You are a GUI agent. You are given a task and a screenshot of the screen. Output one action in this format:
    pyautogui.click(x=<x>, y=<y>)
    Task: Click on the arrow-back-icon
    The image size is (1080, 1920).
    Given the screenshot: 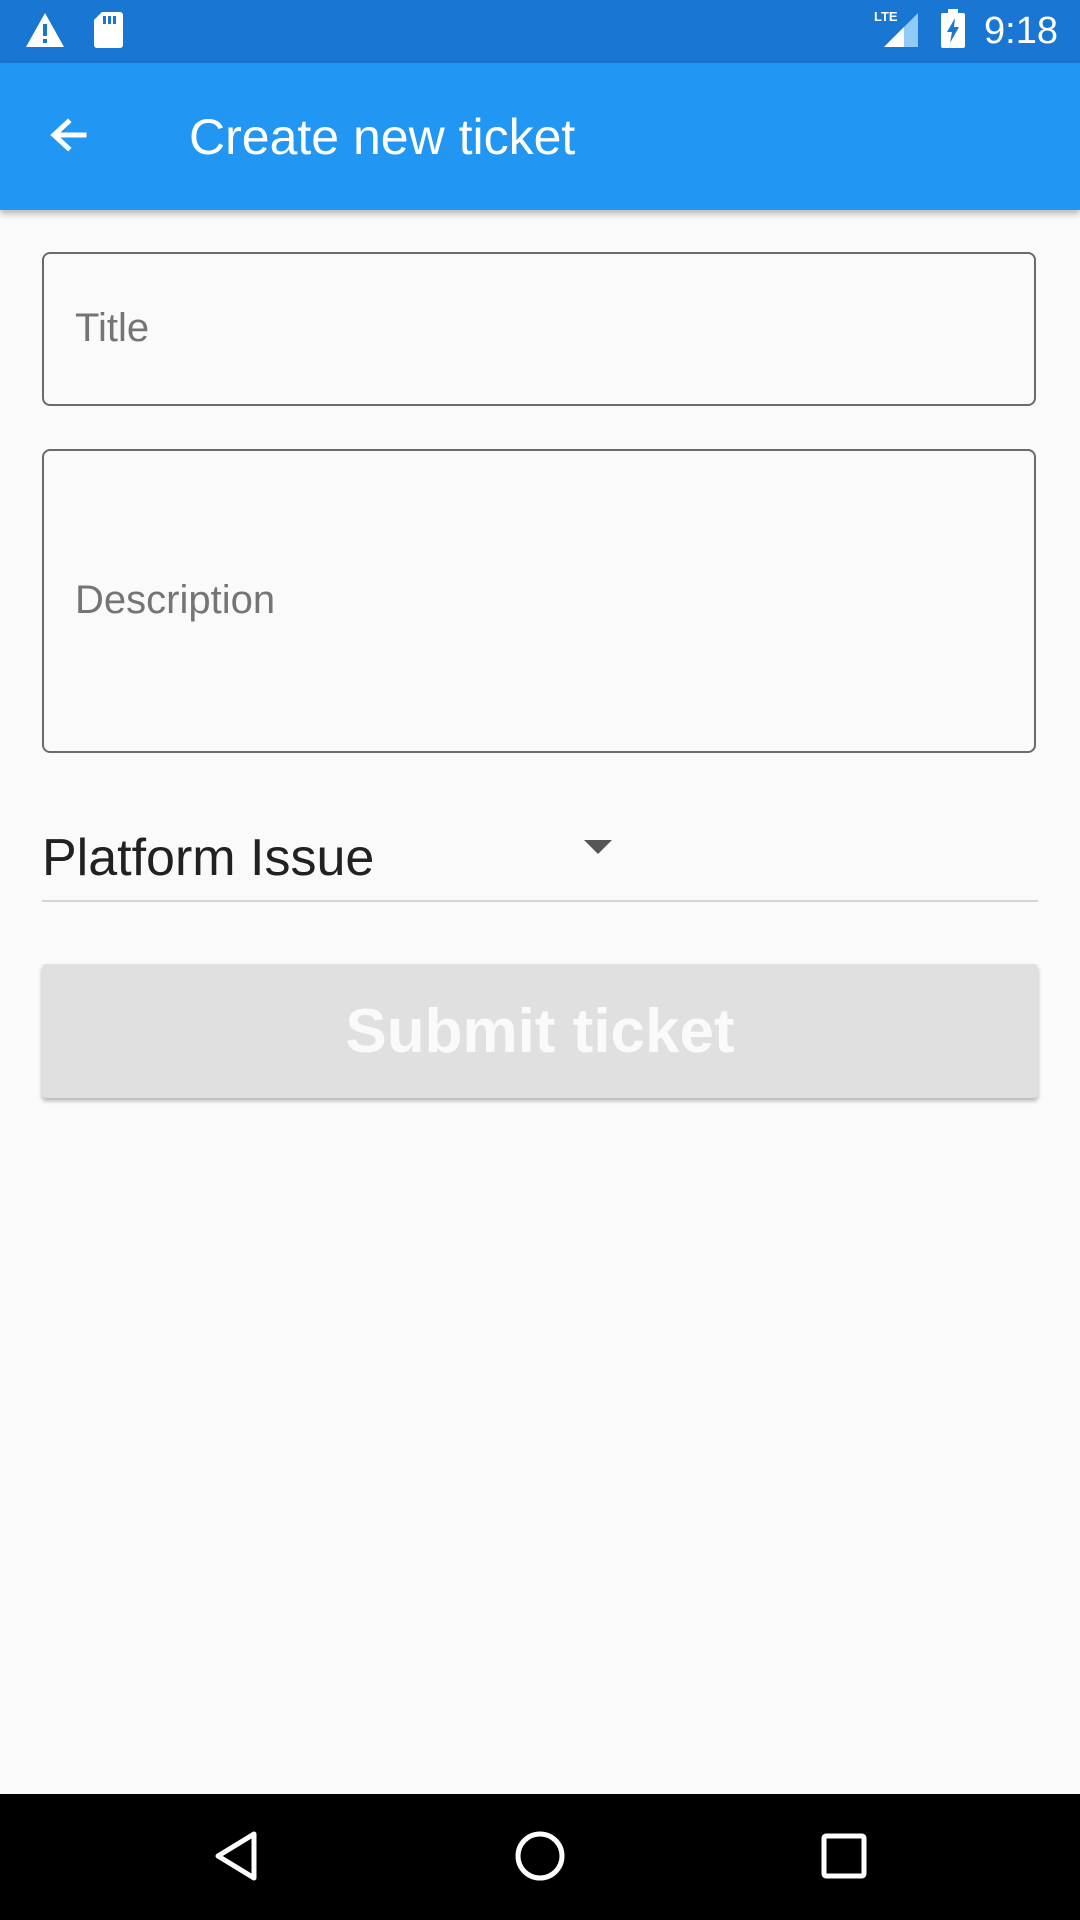 What is the action you would take?
    pyautogui.click(x=68, y=137)
    